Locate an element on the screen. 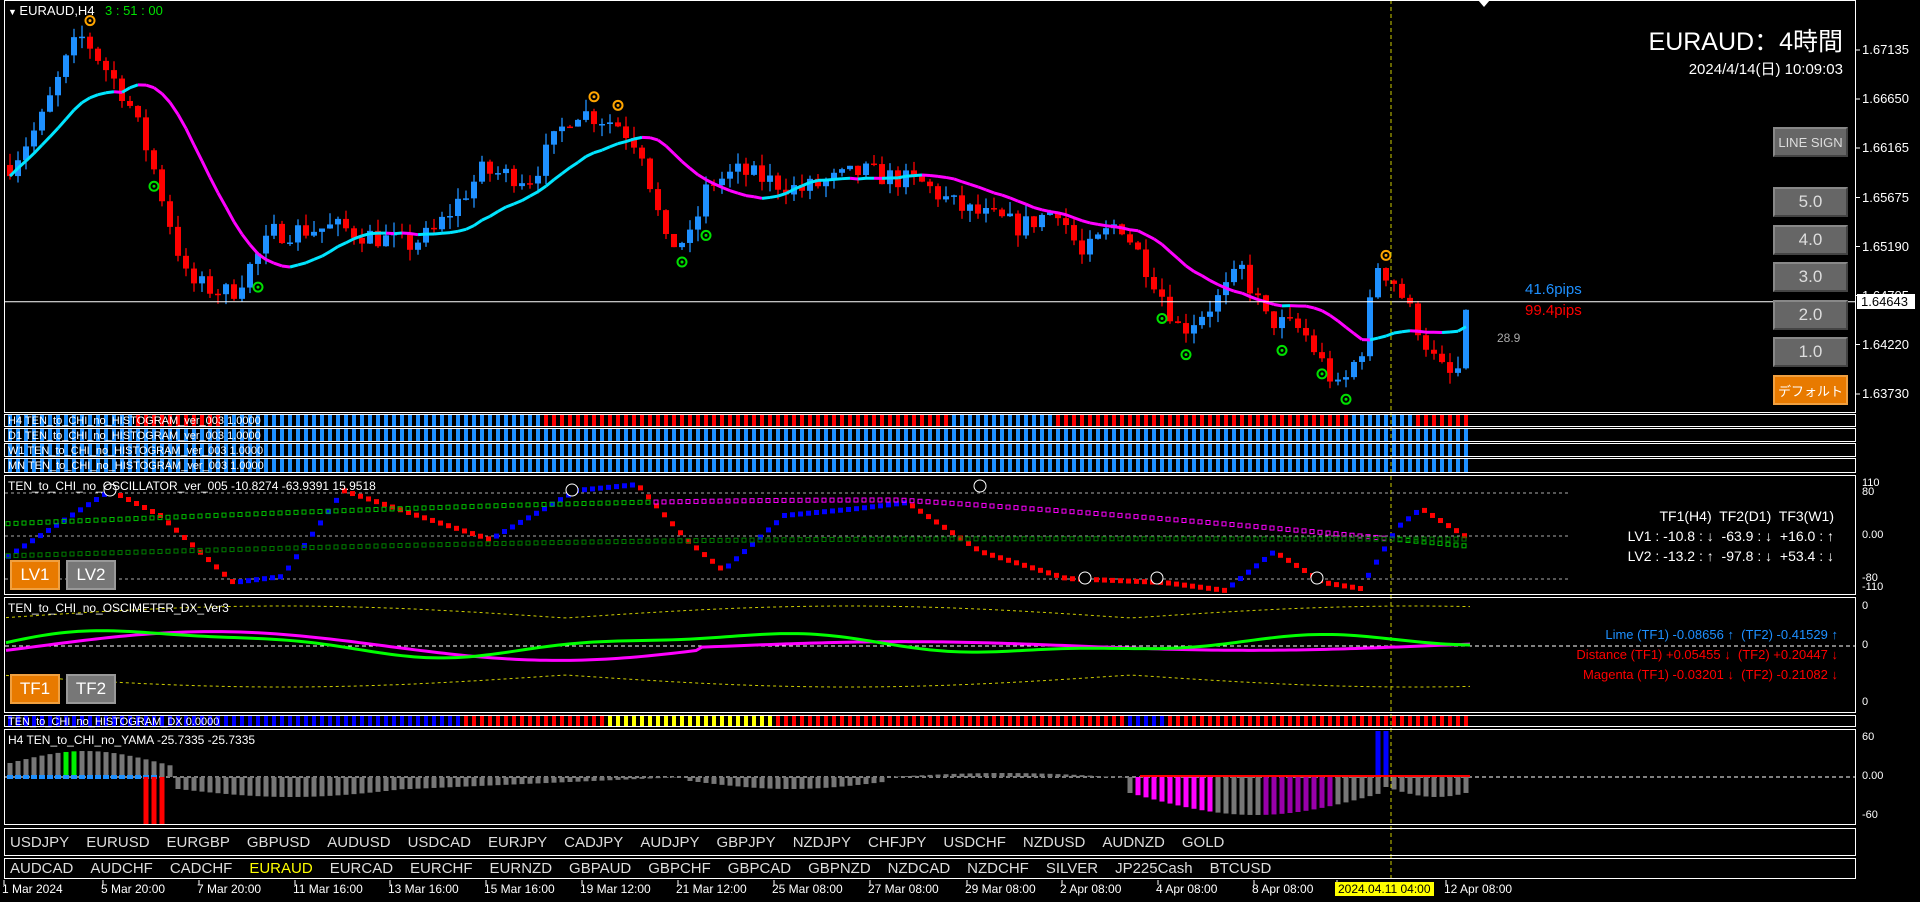 The image size is (1920, 902). level-3-button: 3.0 is located at coordinates (1810, 277).